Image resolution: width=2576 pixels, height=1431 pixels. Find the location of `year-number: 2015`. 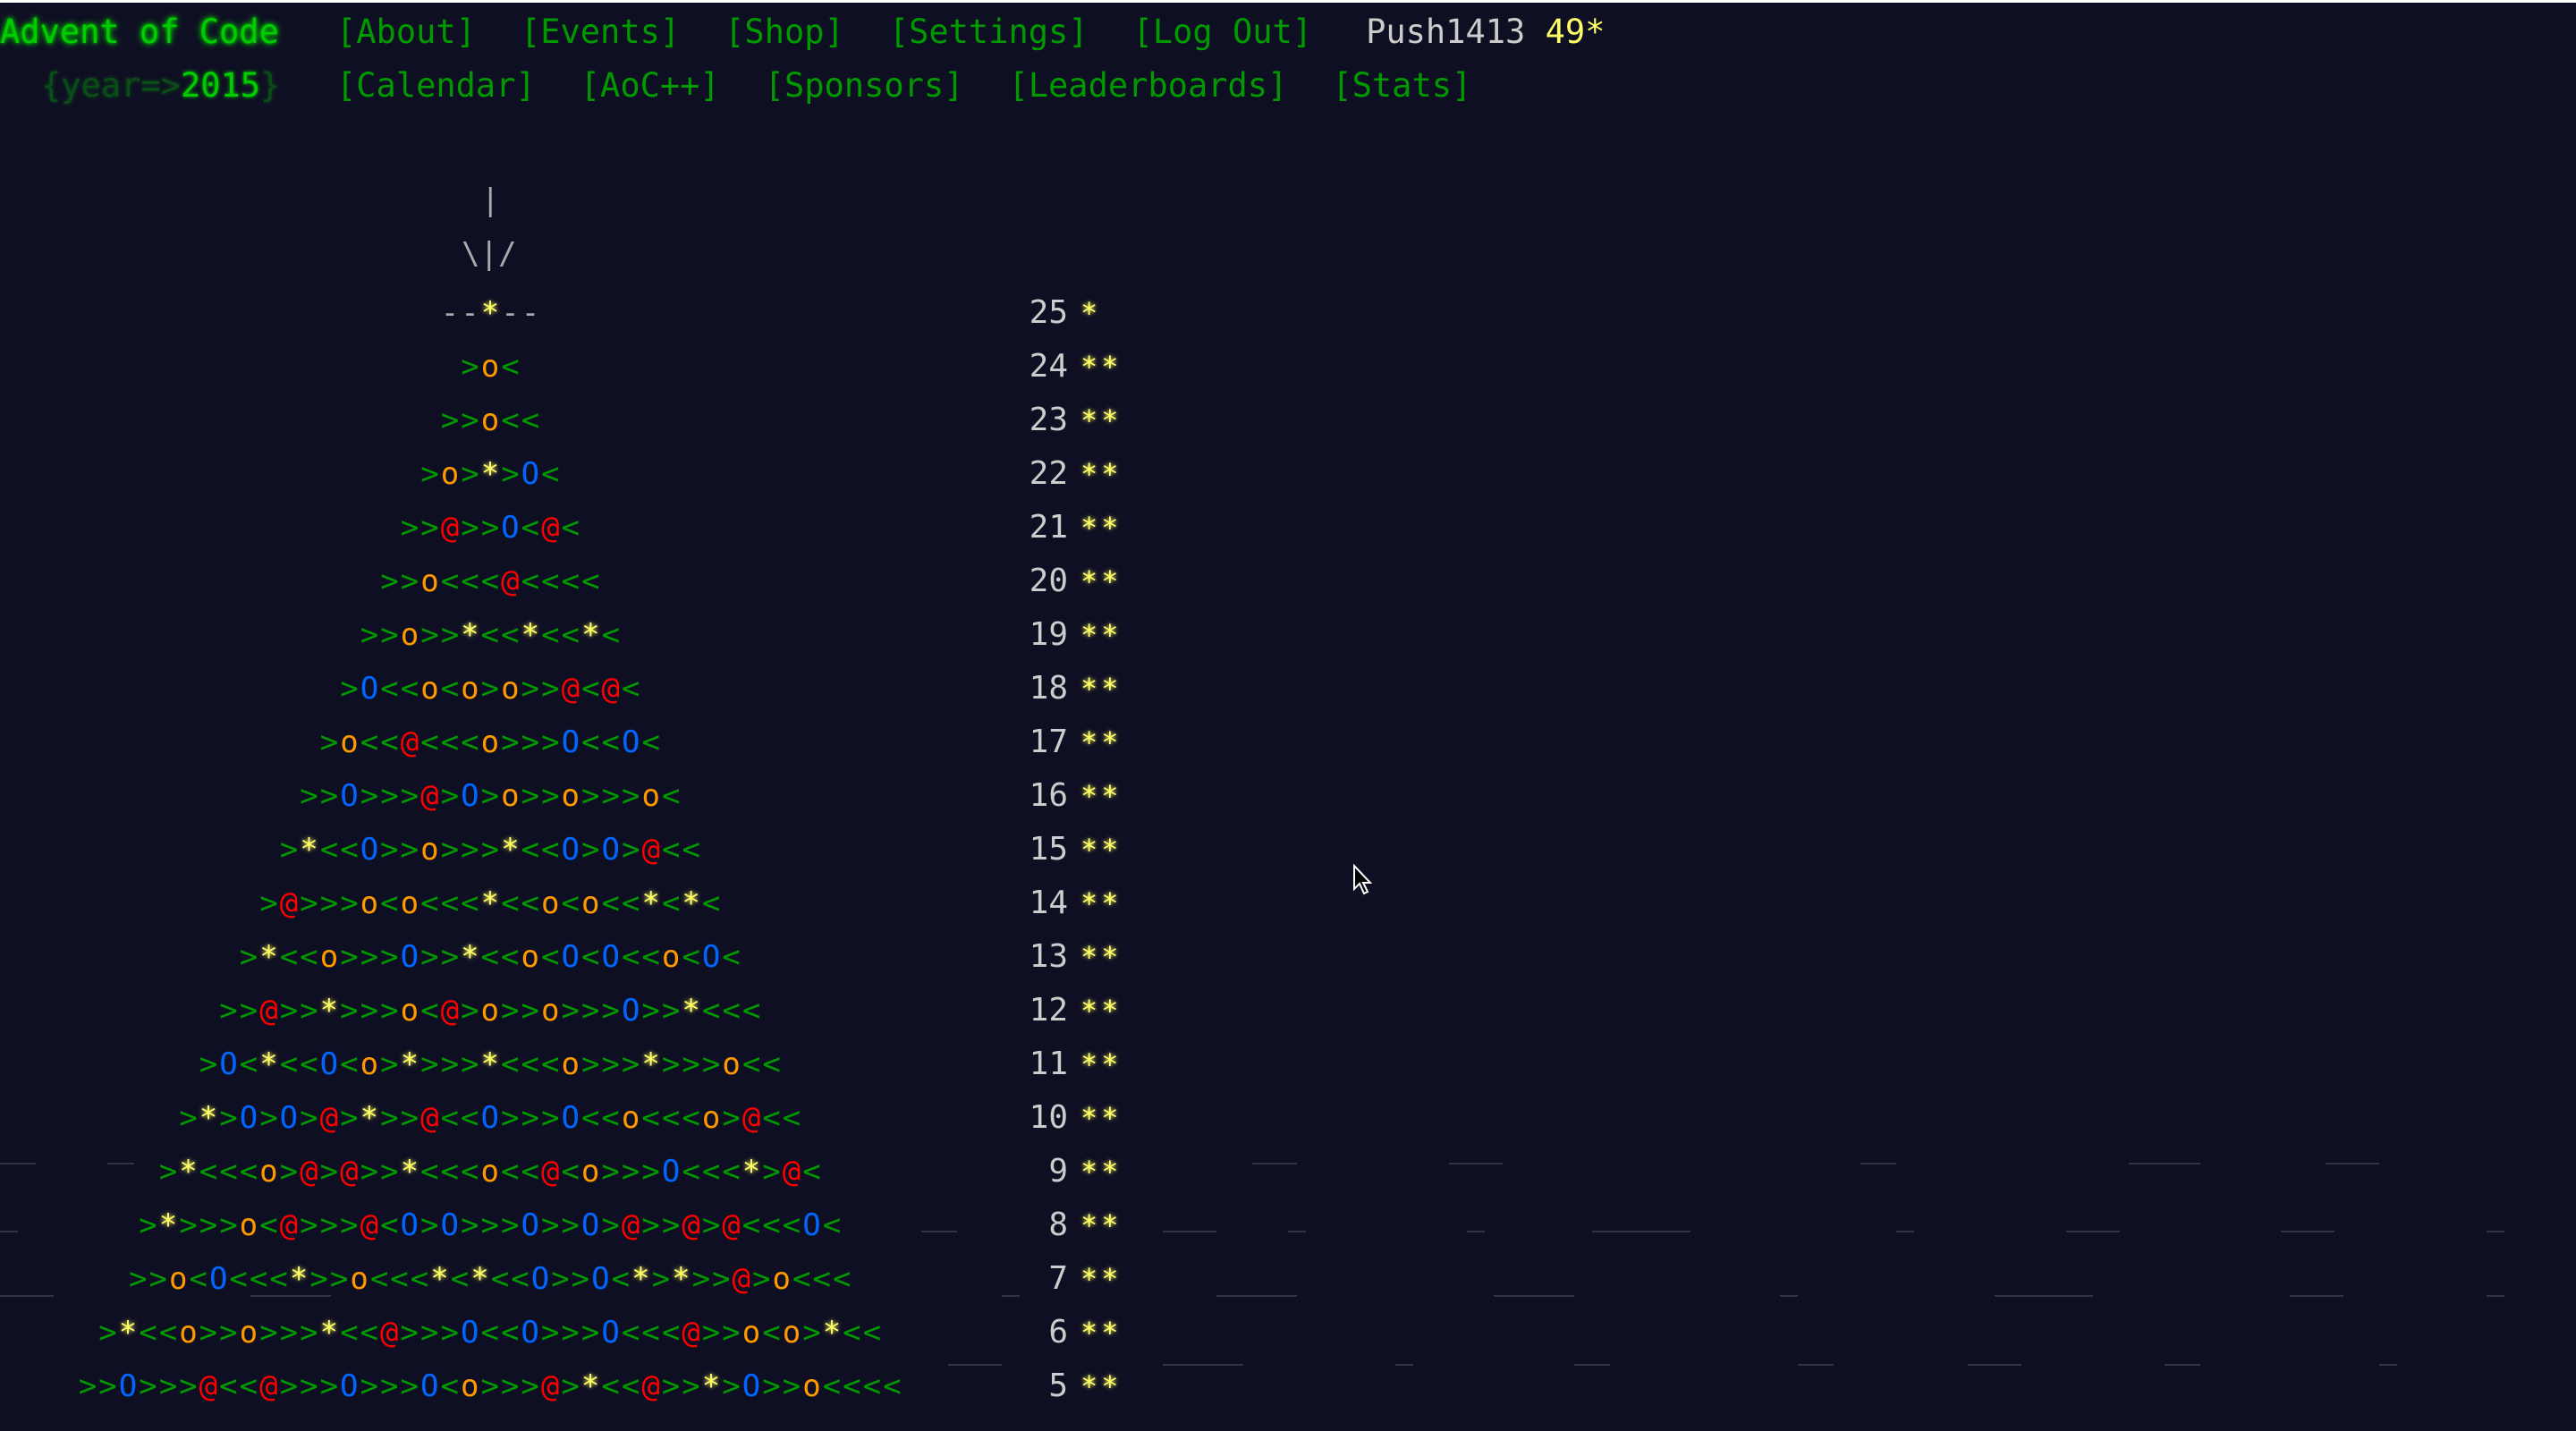

year-number: 2015 is located at coordinates (220, 86).